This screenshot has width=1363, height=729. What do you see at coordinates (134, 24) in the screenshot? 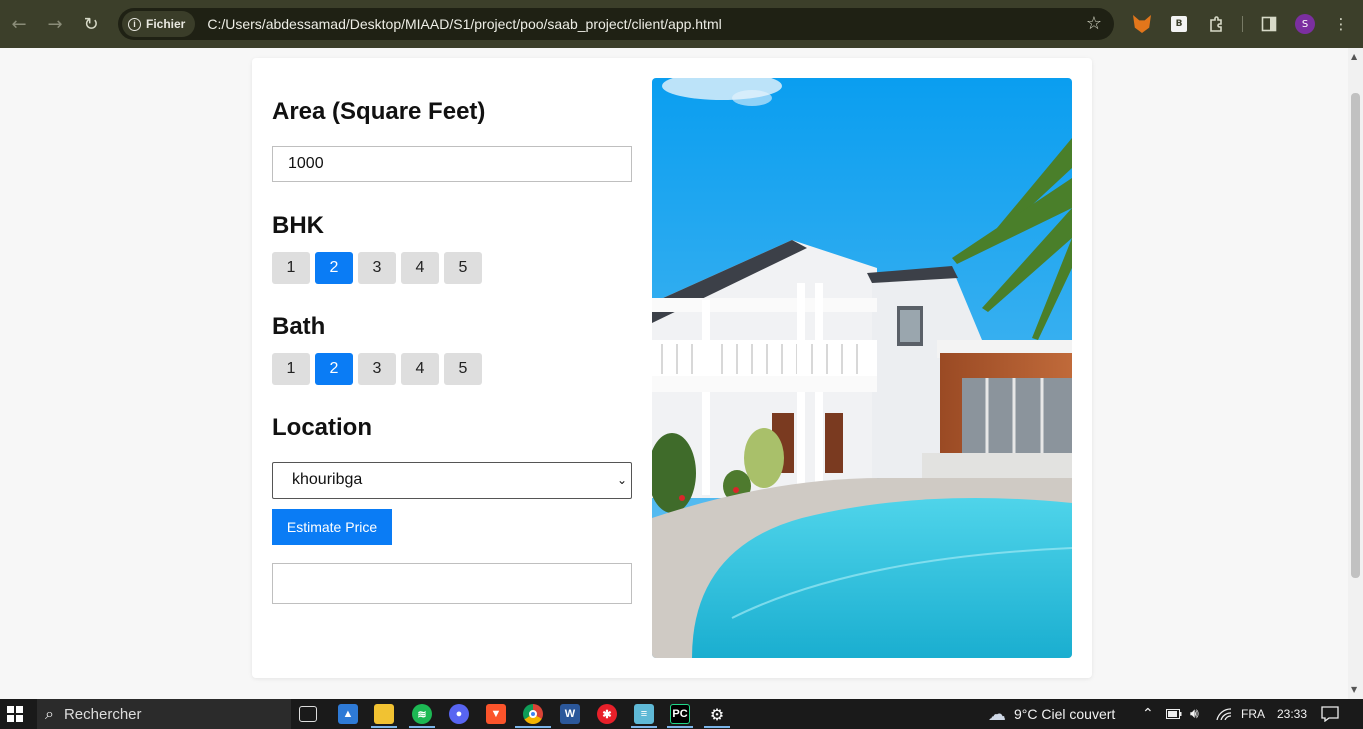
I see `info-icon: i` at bounding box center [134, 24].